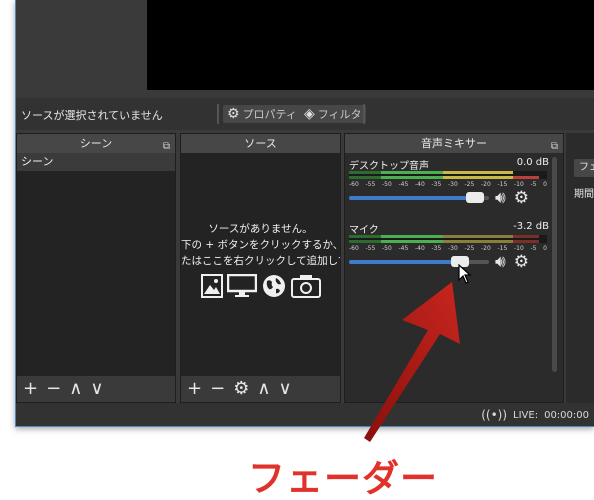 The width and height of the screenshot is (594, 500). Describe the element at coordinates (194, 389) in the screenshot. I see `add-source-button: +` at that location.